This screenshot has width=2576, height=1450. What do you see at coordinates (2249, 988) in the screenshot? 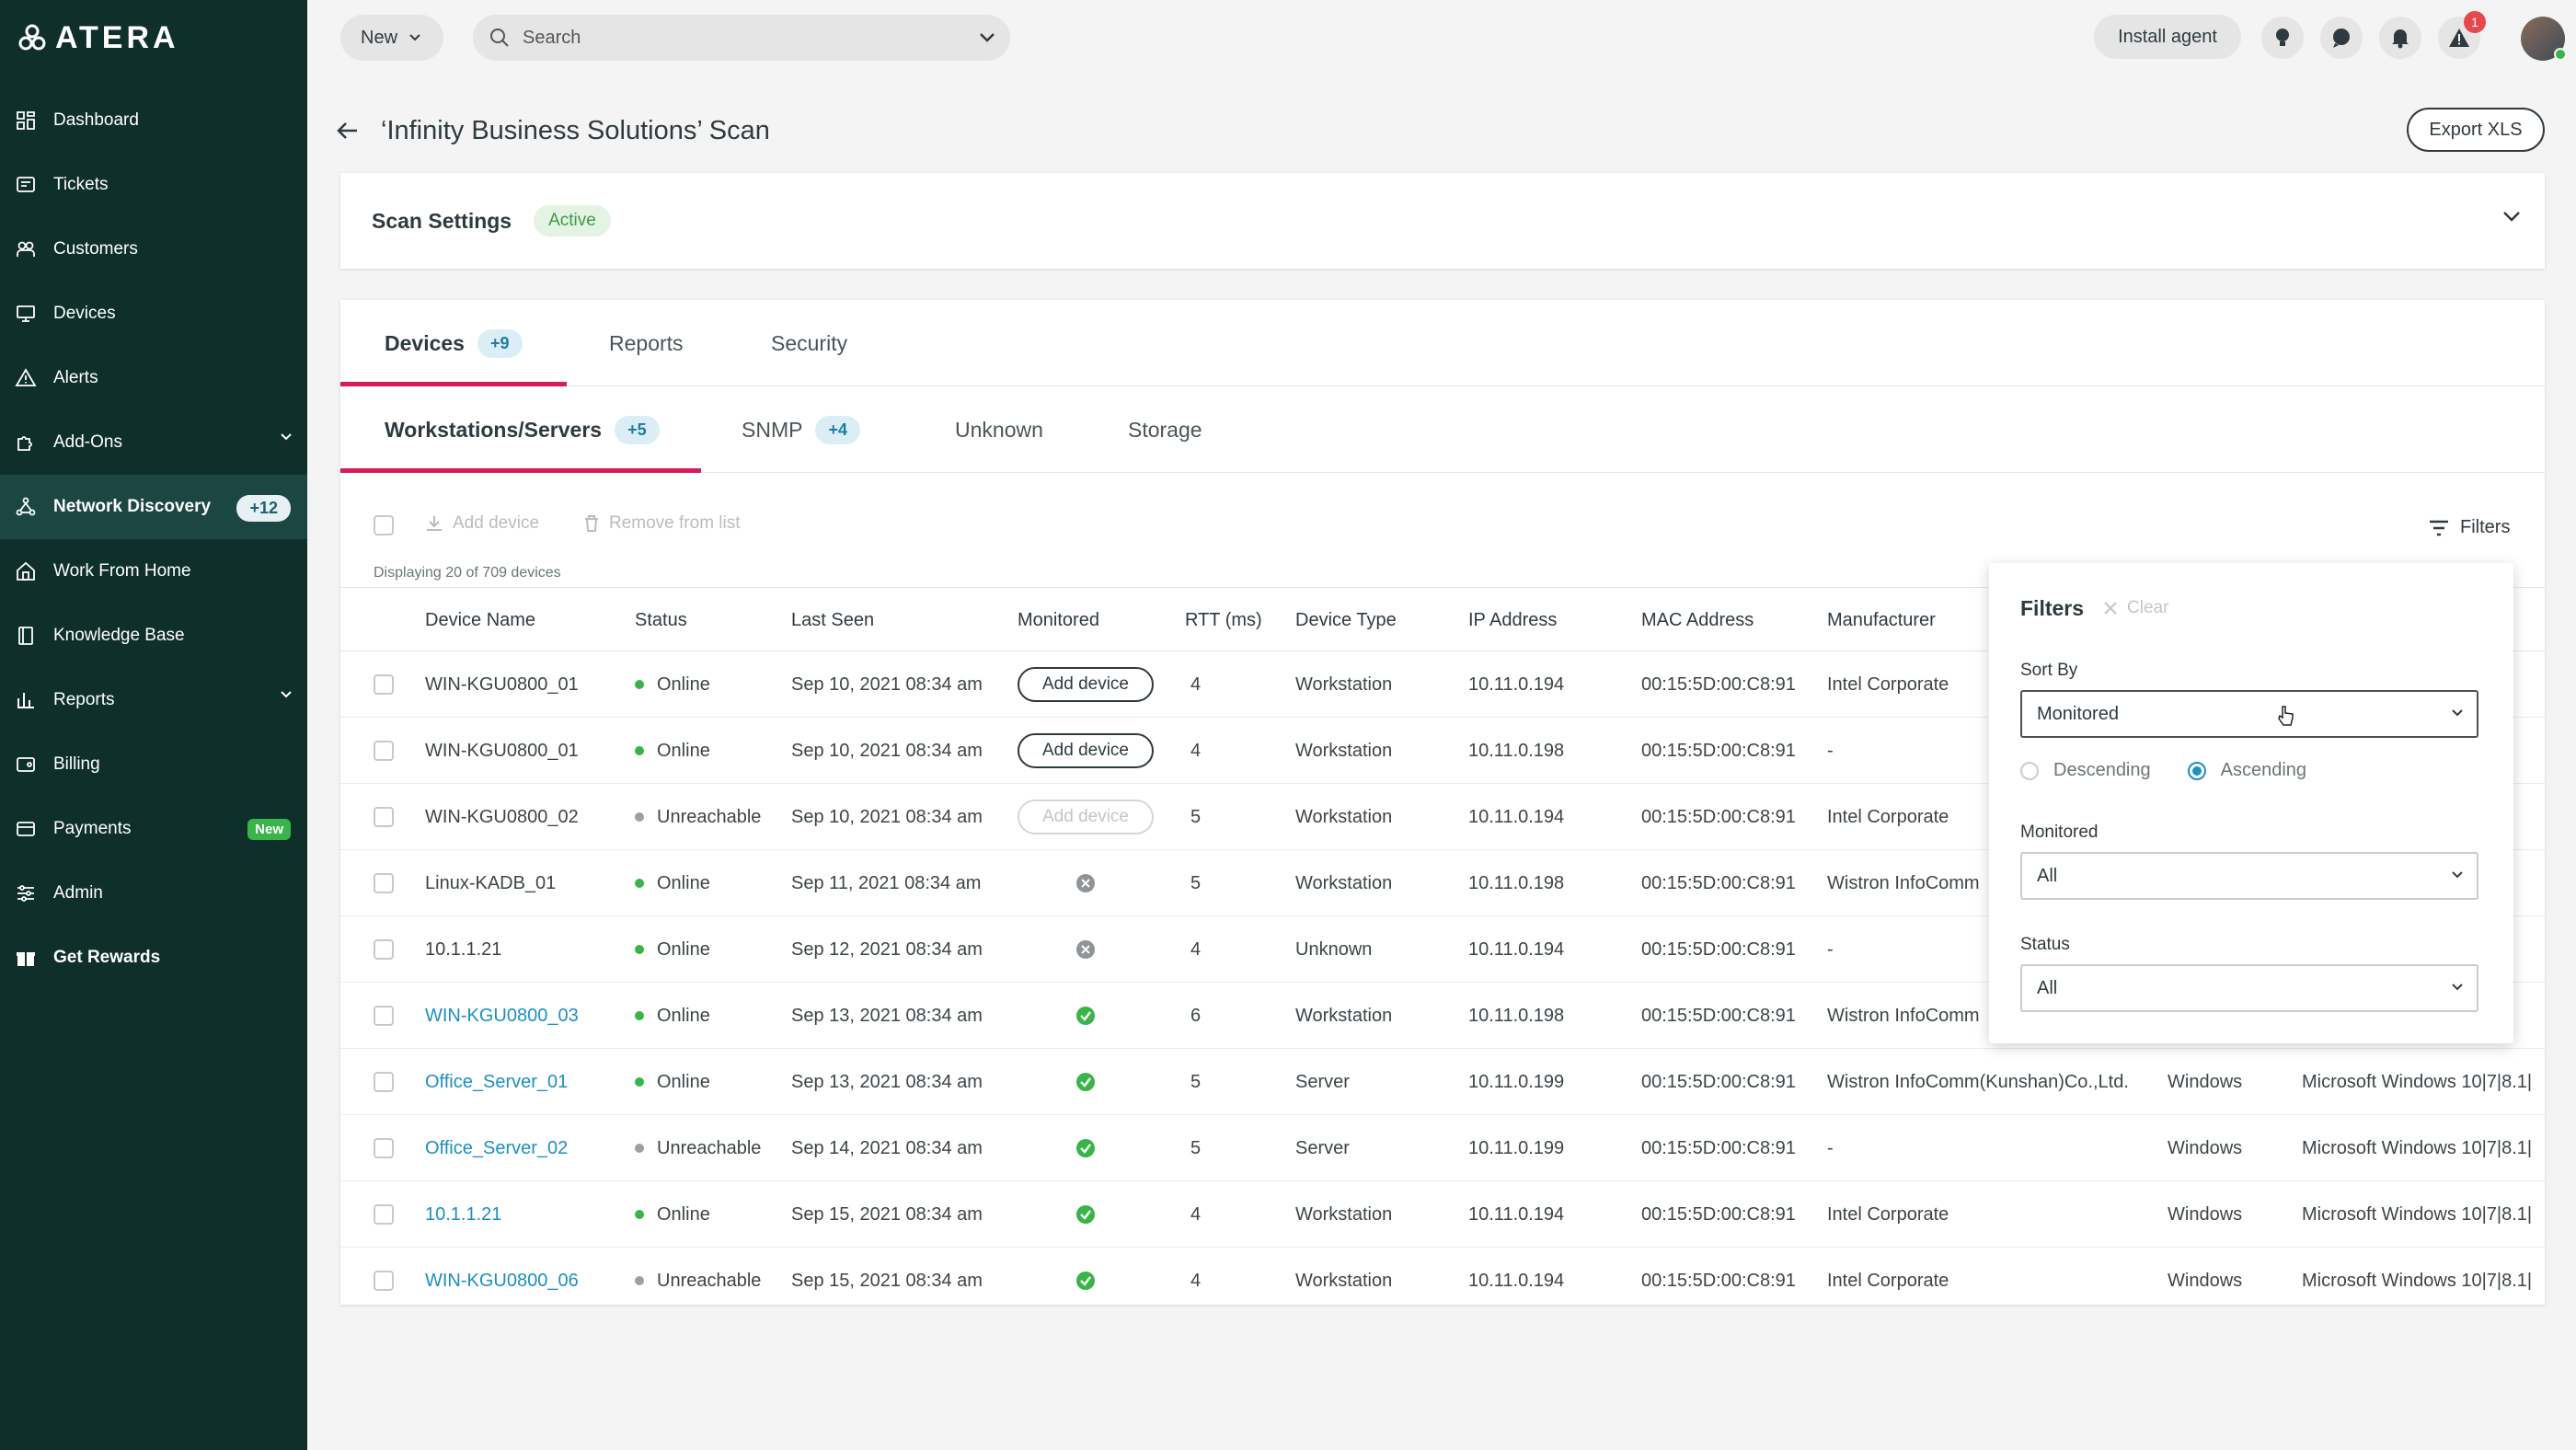
I see `status-select: All` at bounding box center [2249, 988].